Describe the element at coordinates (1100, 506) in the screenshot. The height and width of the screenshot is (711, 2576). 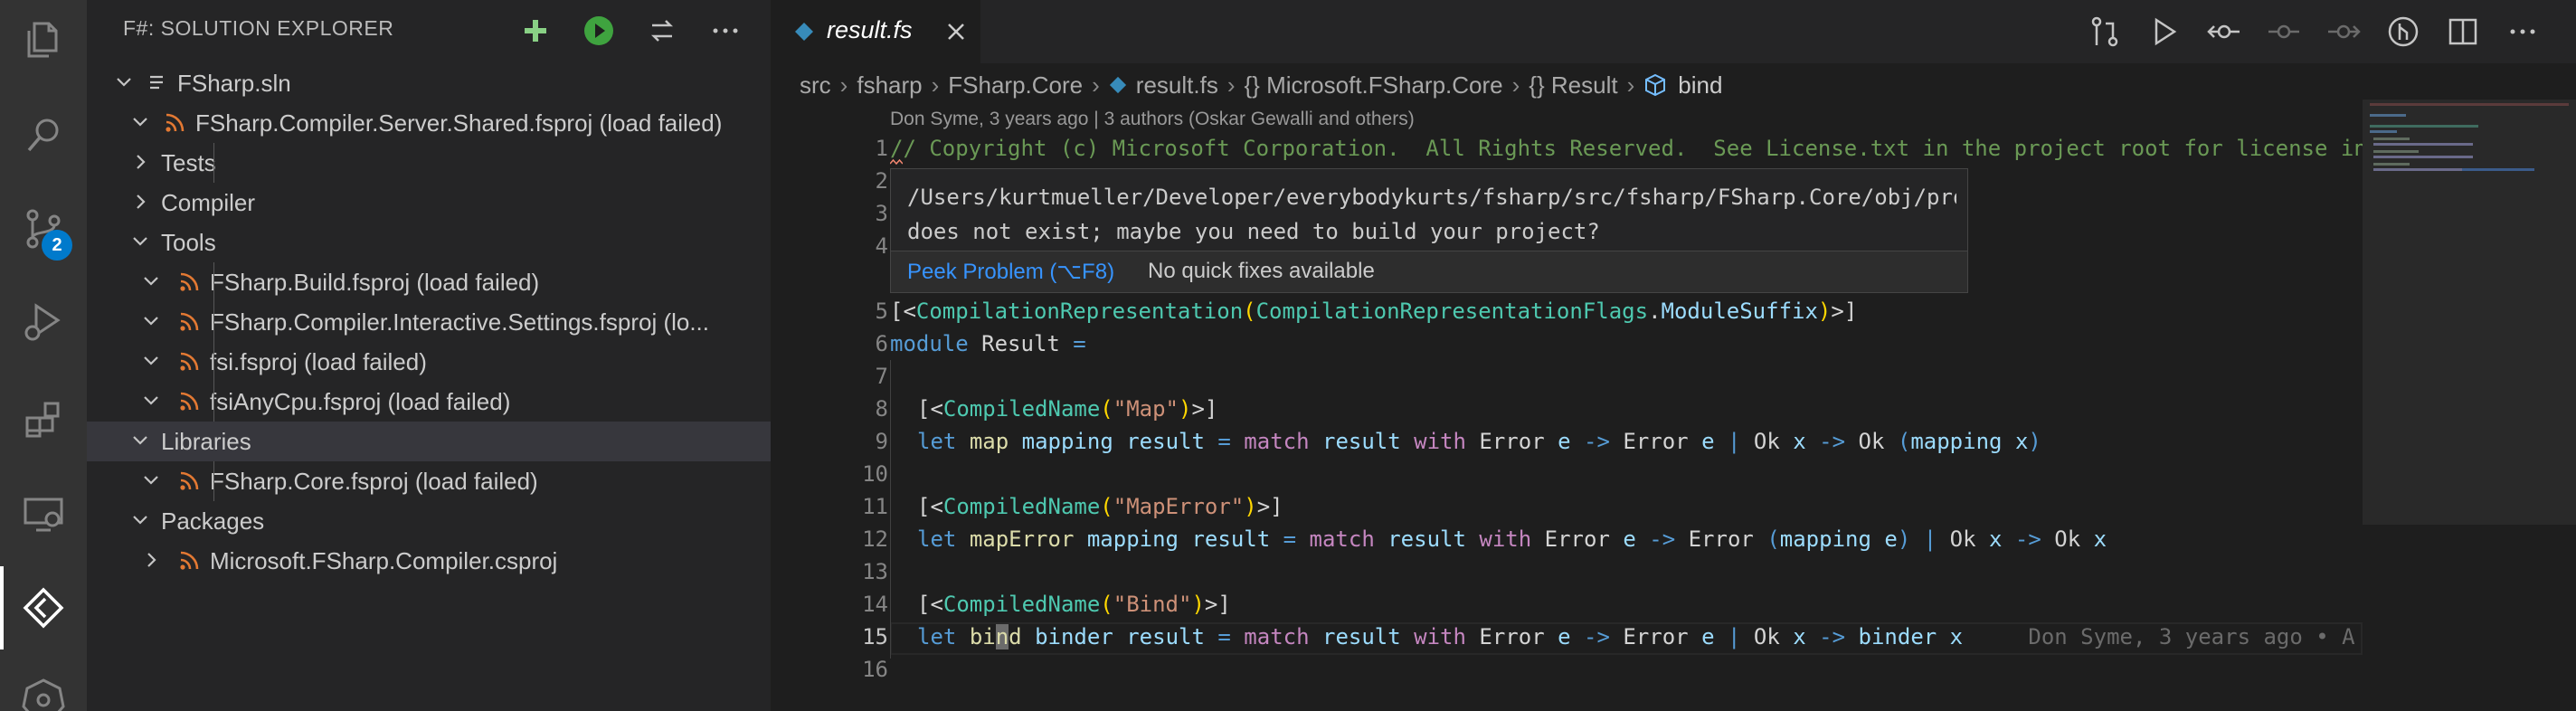
I see `code-line-11: [<CompiledName("MapError")>]` at that location.